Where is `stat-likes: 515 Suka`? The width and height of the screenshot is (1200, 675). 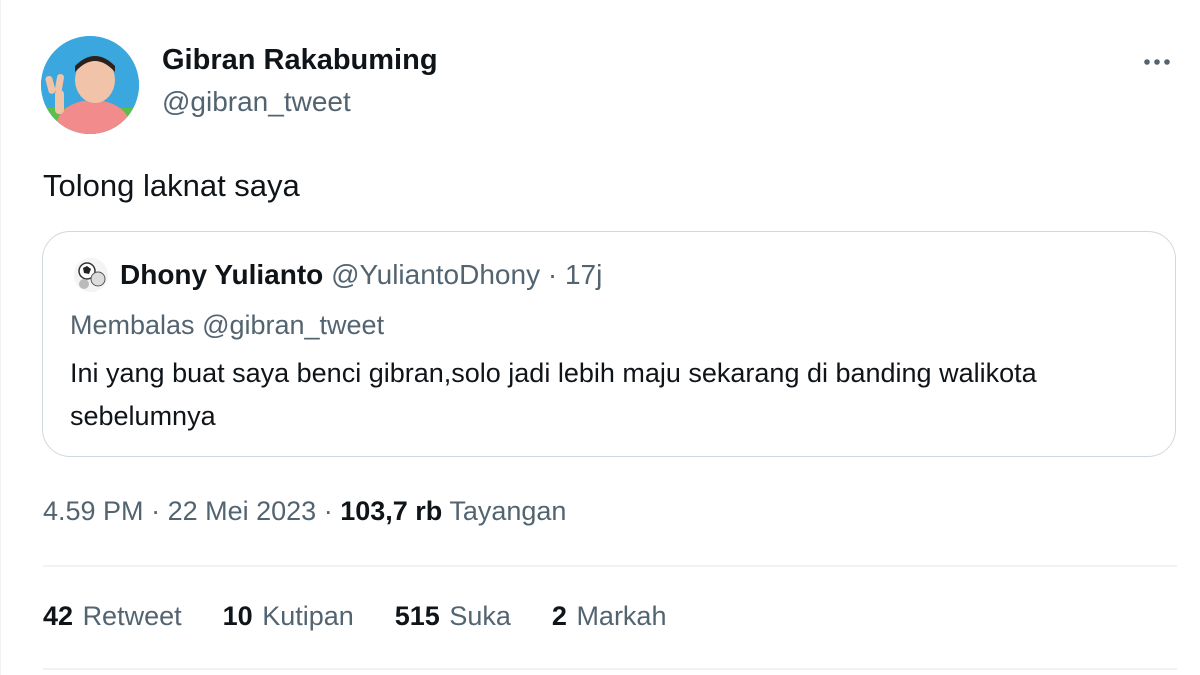
stat-likes: 515 Suka is located at coordinates (453, 616).